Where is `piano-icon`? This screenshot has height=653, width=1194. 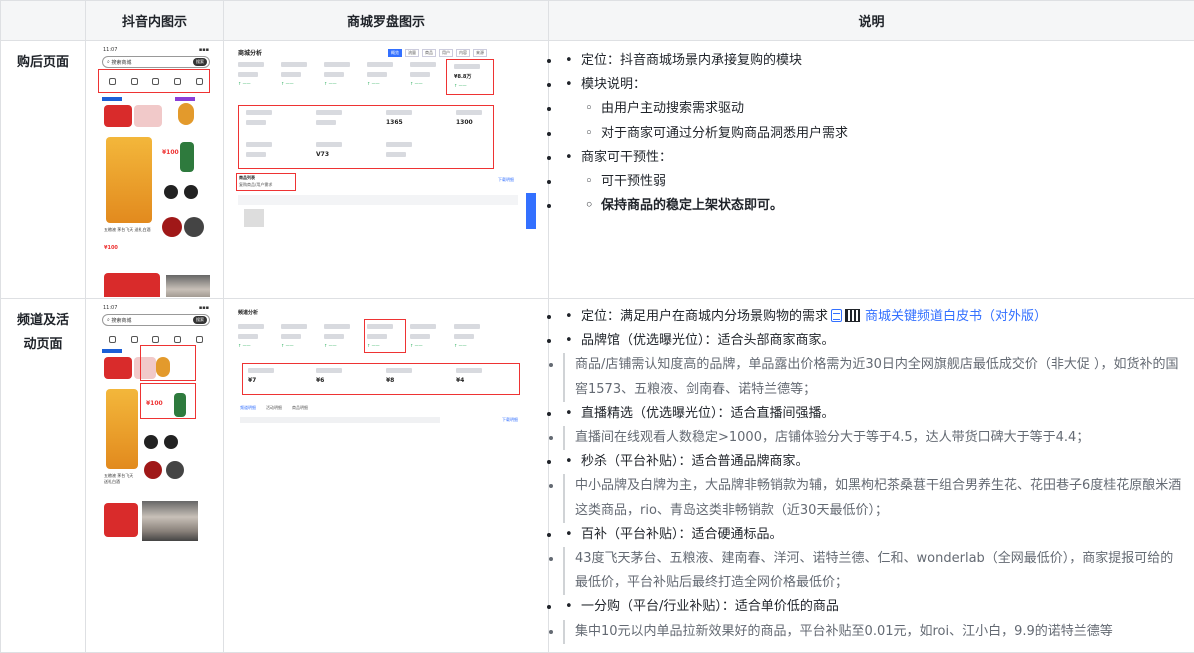
piano-icon is located at coordinates (852, 315).